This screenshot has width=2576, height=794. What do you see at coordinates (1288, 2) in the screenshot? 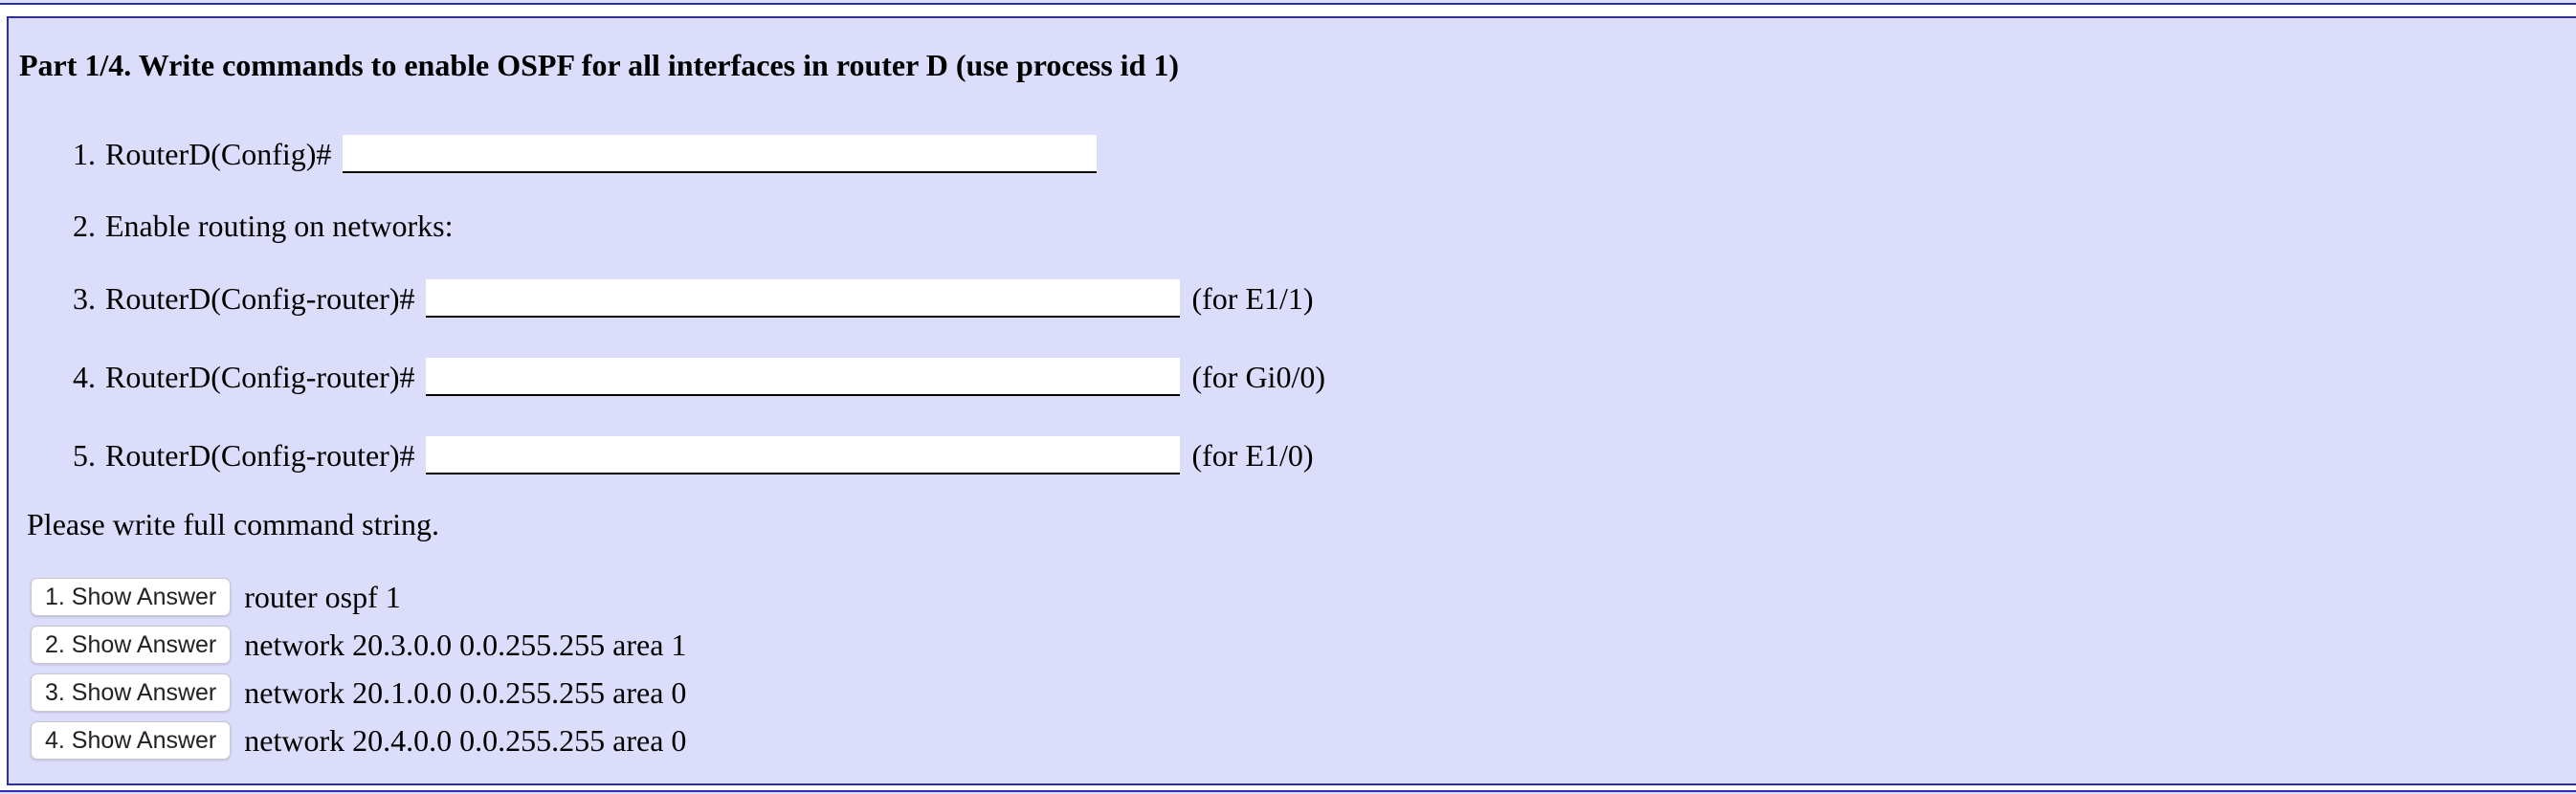
I see `previous-panel-edge` at bounding box center [1288, 2].